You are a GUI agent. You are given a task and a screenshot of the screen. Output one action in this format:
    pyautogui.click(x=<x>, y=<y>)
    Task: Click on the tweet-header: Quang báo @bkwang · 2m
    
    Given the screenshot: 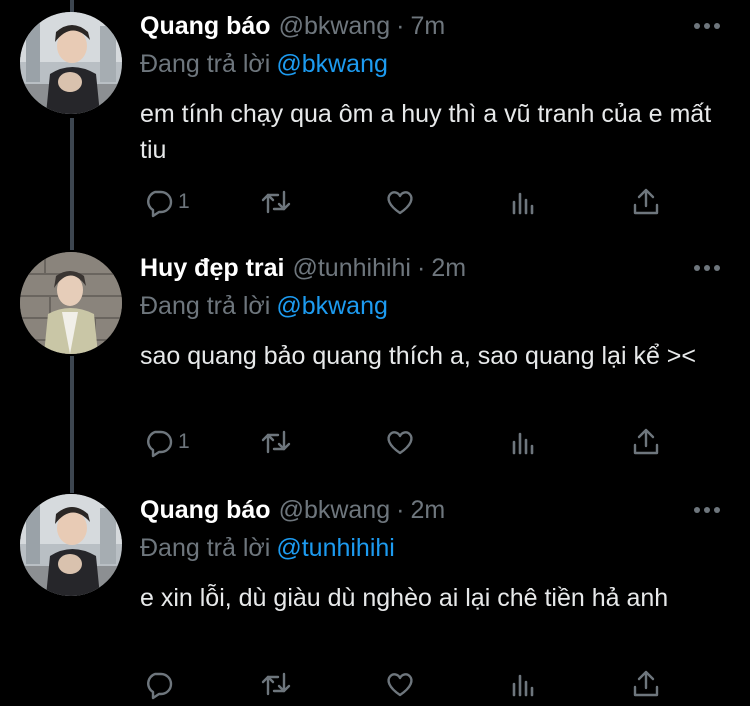 What is the action you would take?
    pyautogui.click(x=292, y=510)
    